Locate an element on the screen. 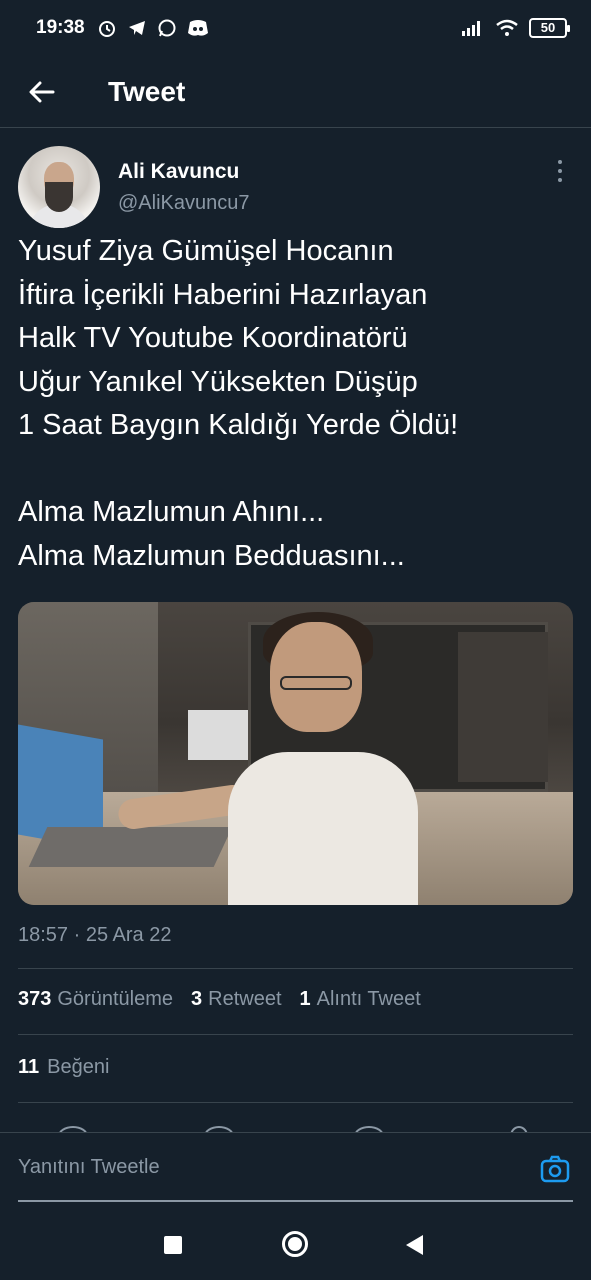  status-left-icons is located at coordinates (153, 28).